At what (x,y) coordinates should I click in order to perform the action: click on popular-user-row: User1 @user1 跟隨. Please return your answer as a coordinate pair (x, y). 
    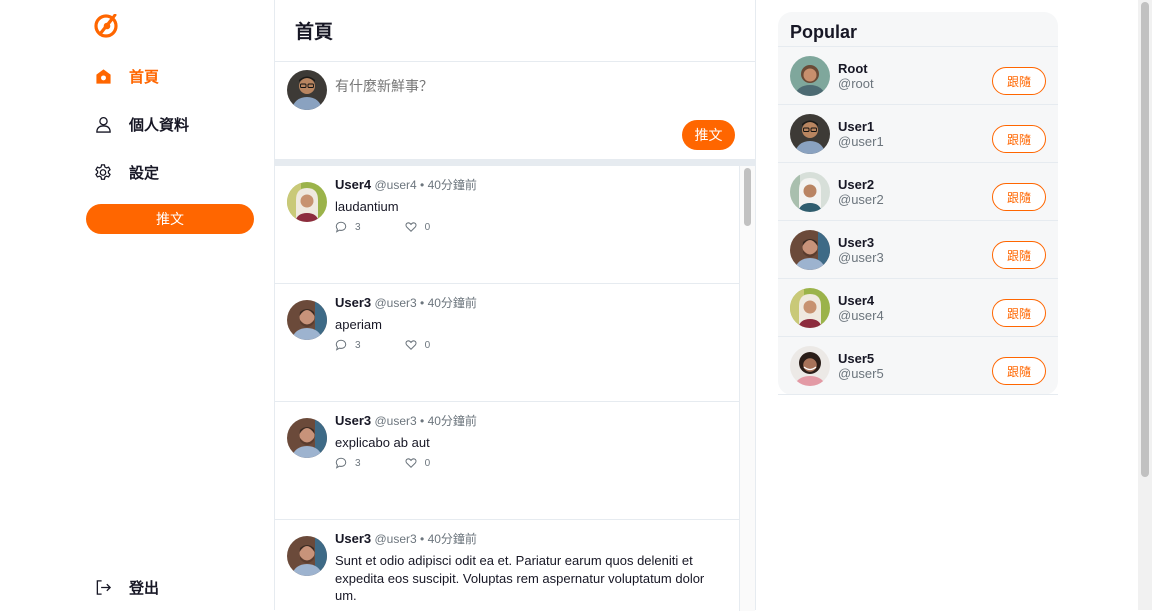
    Looking at the image, I should click on (918, 134).